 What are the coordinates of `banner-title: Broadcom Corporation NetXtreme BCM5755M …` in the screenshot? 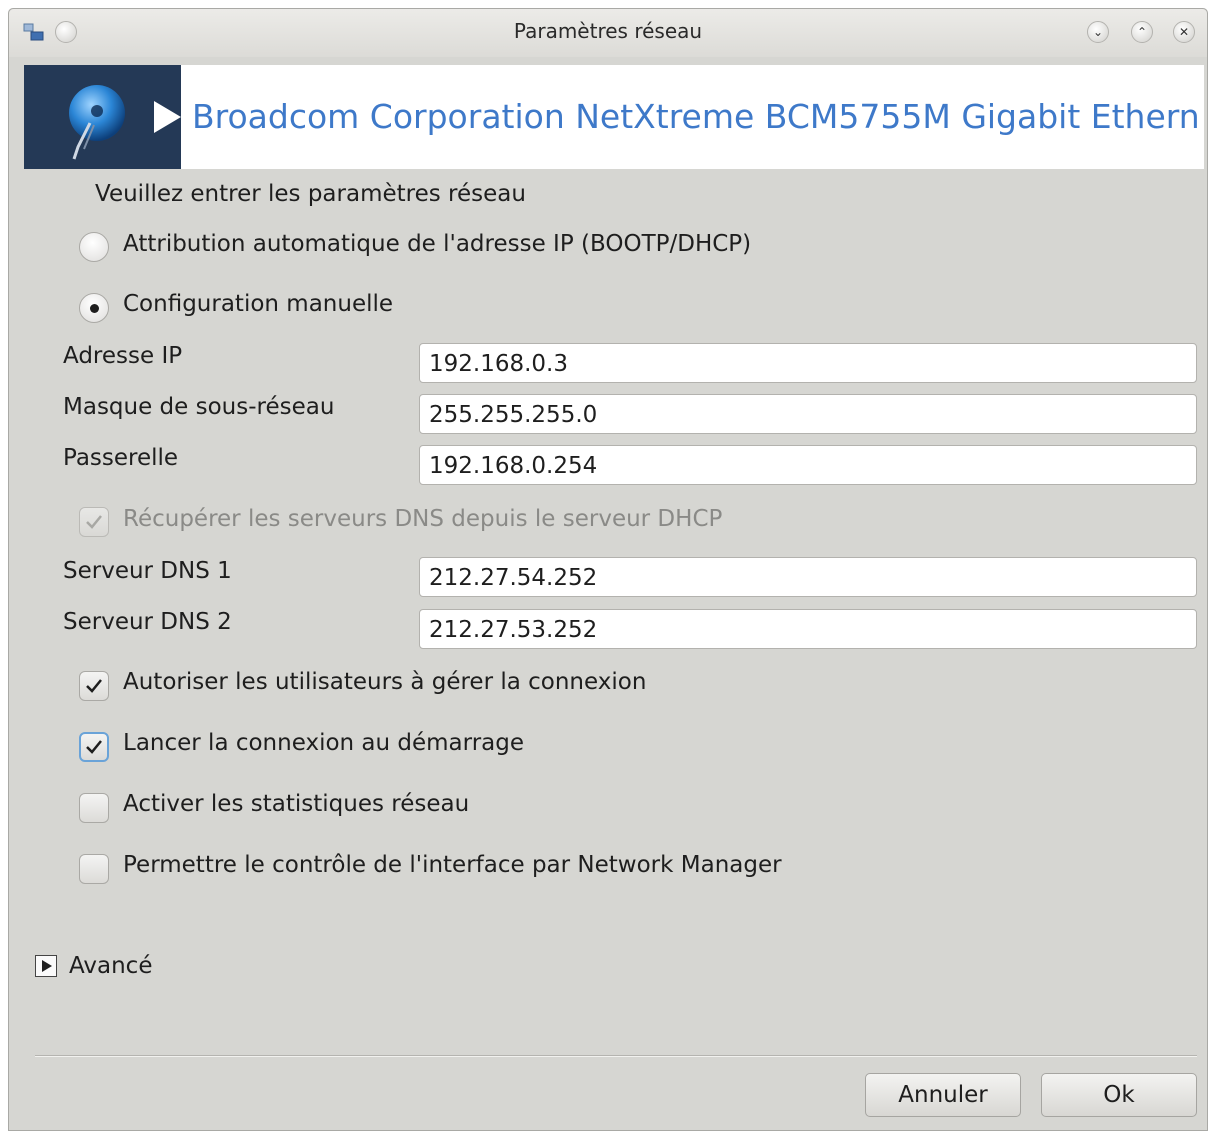 It's located at (696, 116).